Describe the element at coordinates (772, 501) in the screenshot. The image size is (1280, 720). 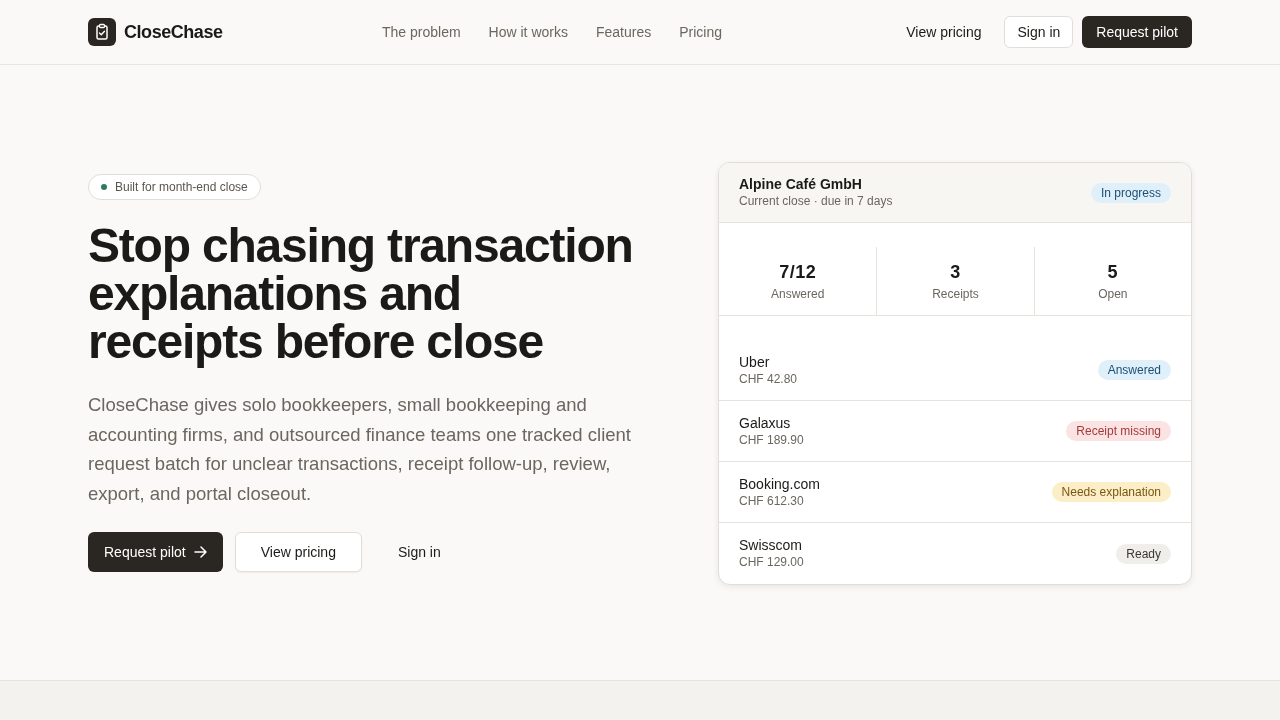
I see `amount-text: CHF 612.30` at that location.